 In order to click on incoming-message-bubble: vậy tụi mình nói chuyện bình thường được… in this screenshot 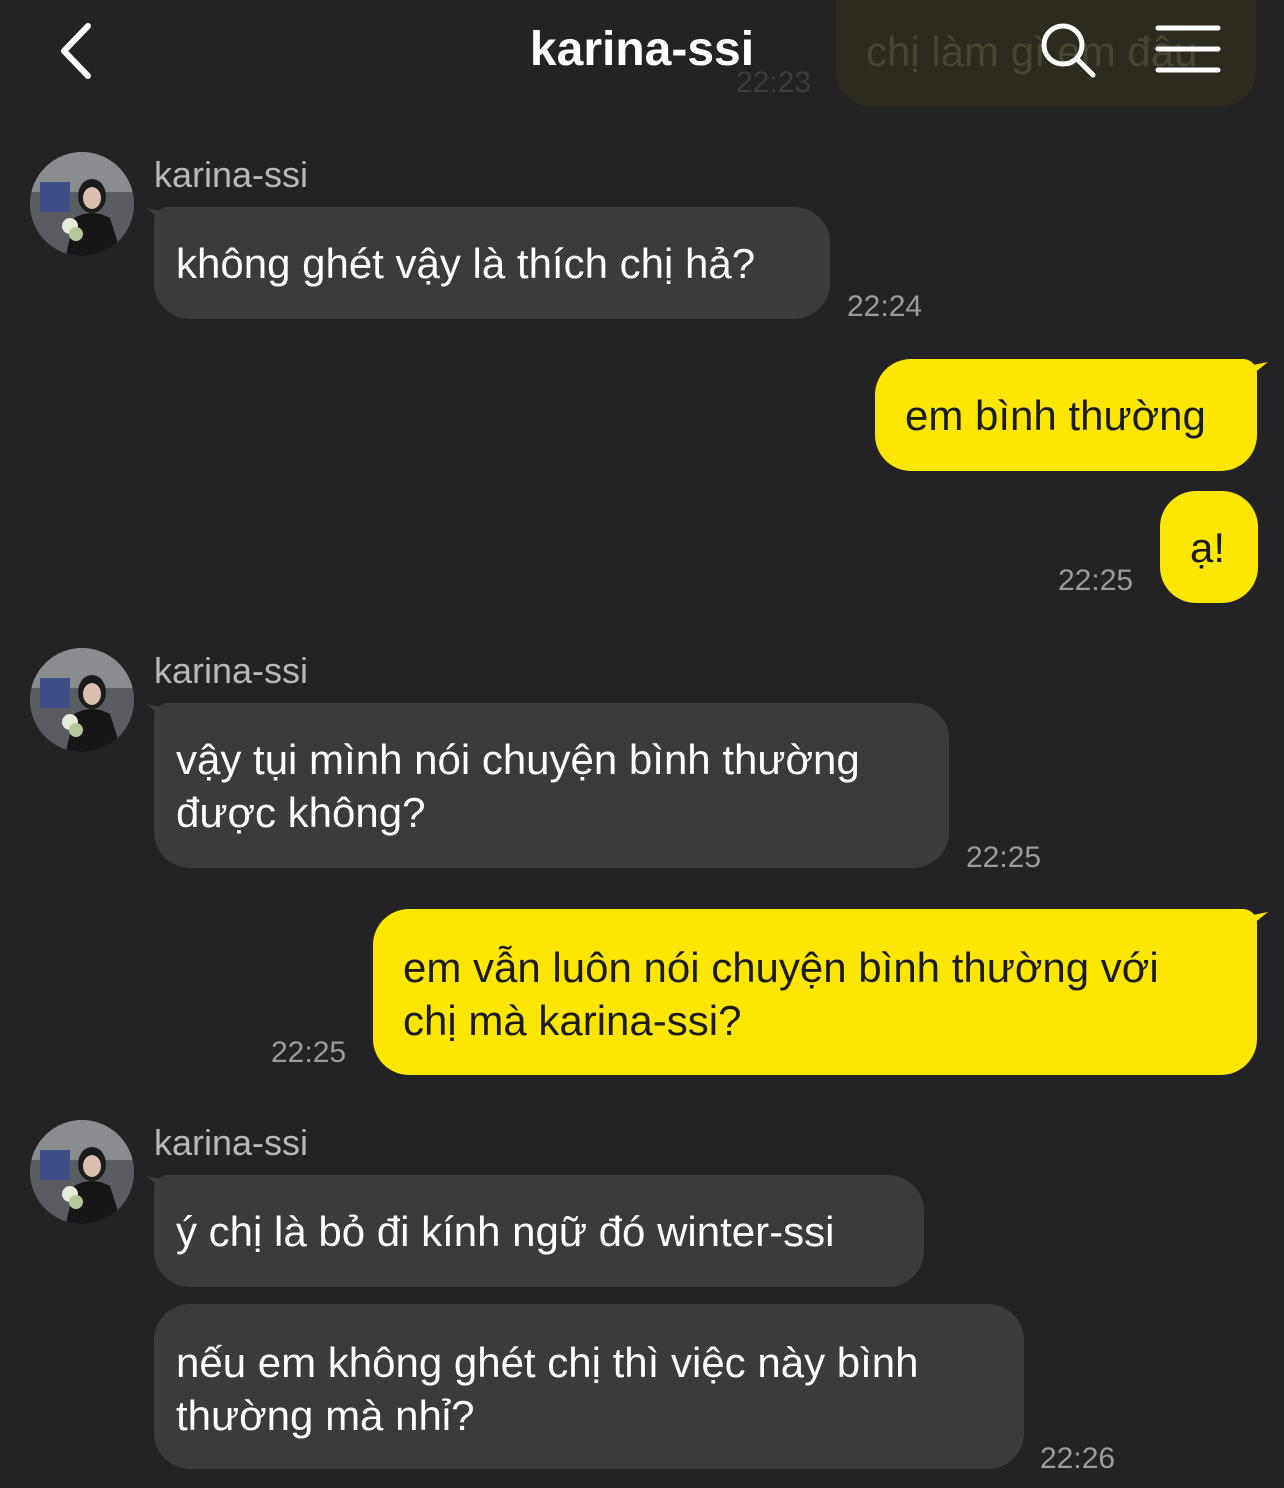, I will do `click(551, 785)`.